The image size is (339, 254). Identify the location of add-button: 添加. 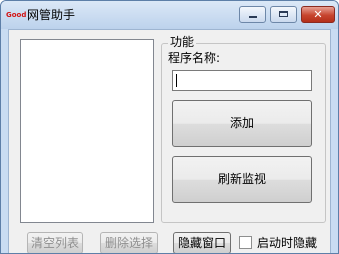
(242, 123).